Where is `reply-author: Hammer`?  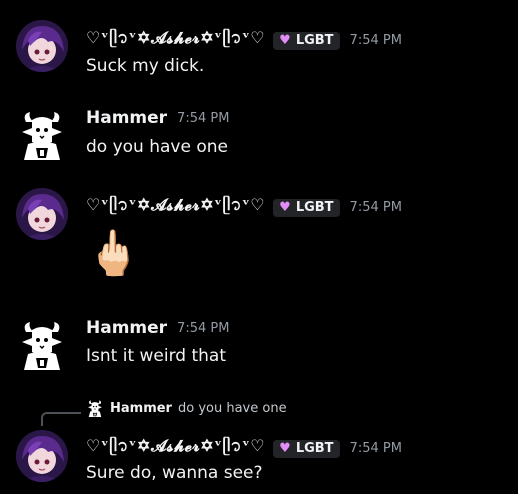 reply-author: Hammer is located at coordinates (141, 408).